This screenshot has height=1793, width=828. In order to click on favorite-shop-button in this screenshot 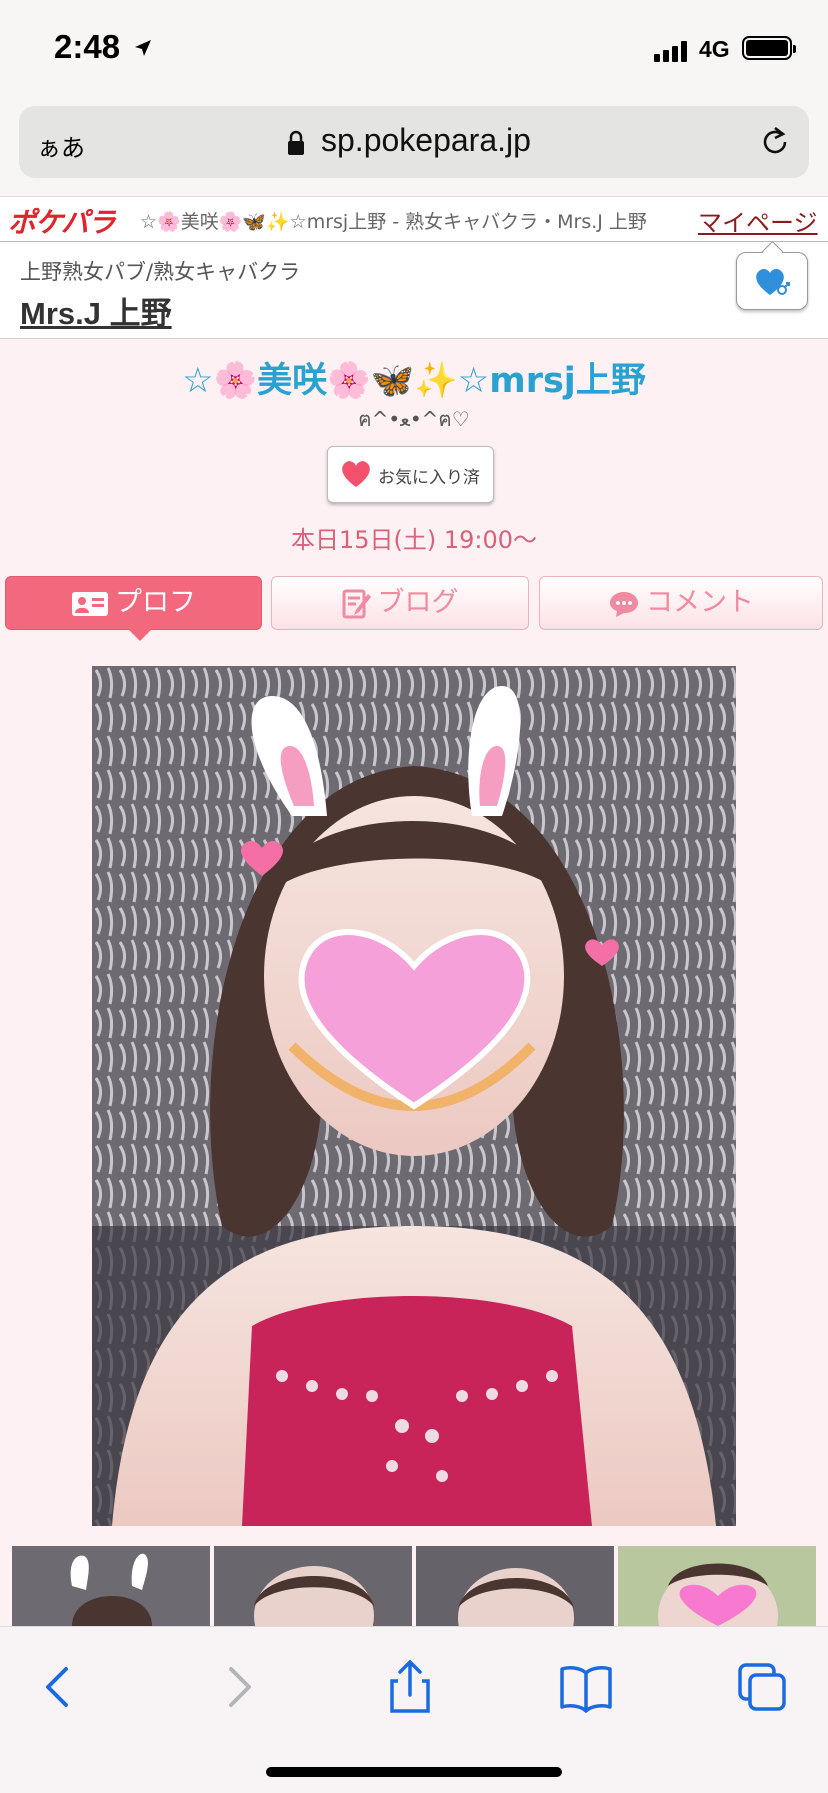, I will do `click(772, 281)`.